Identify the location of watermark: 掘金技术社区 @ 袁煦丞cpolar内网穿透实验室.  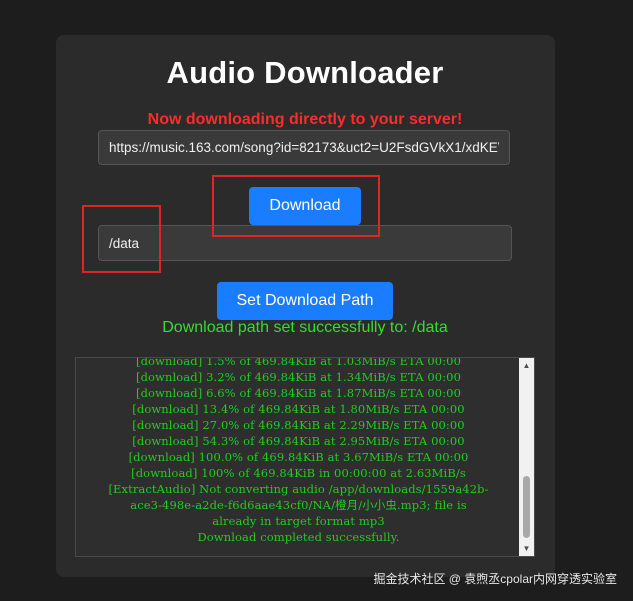
(495, 579).